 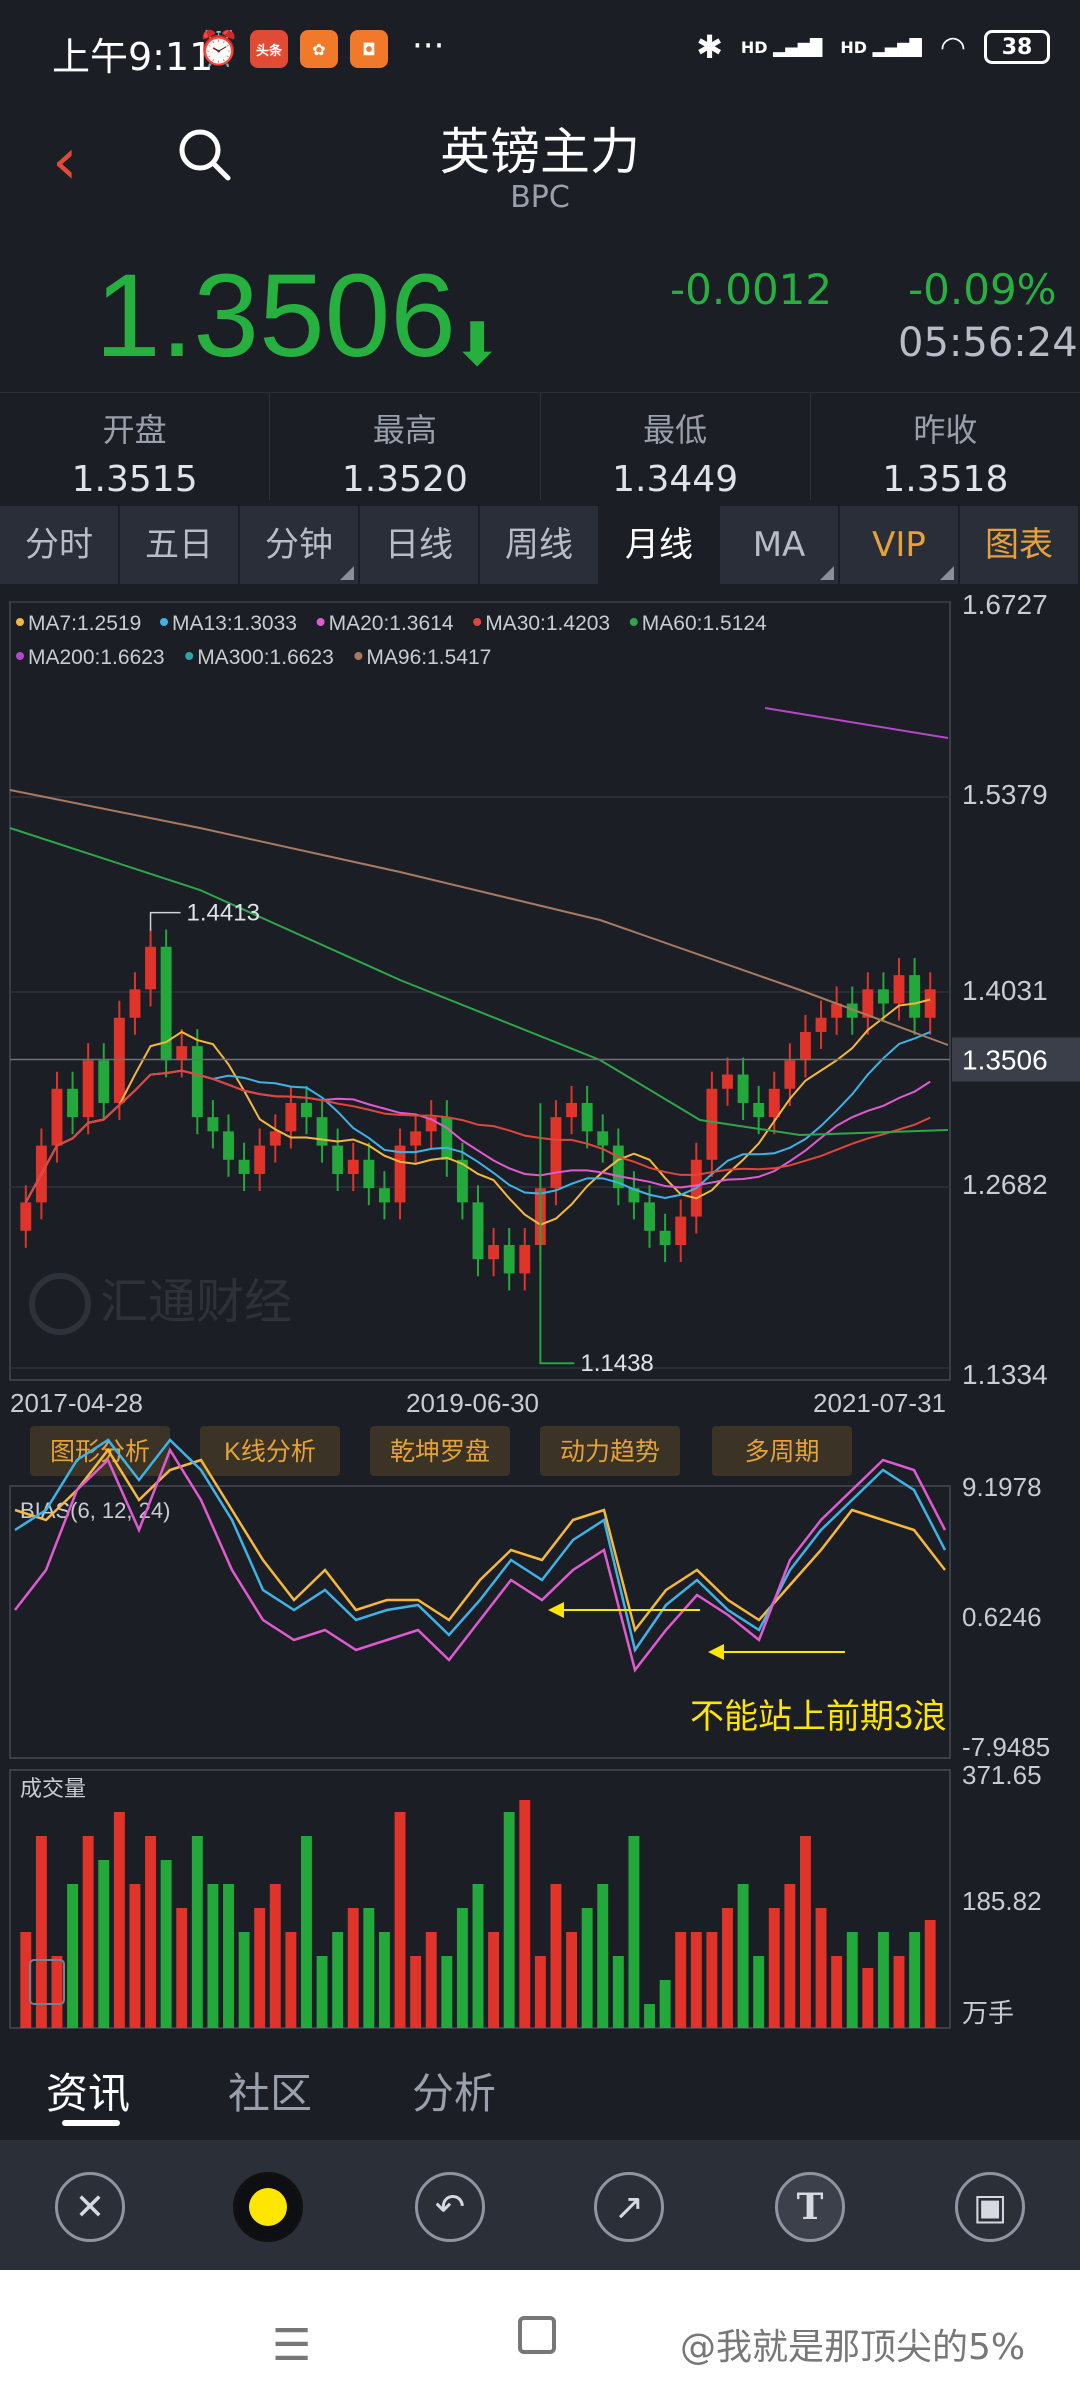 I want to click on menu-icon: ☰, so click(x=291, y=2345).